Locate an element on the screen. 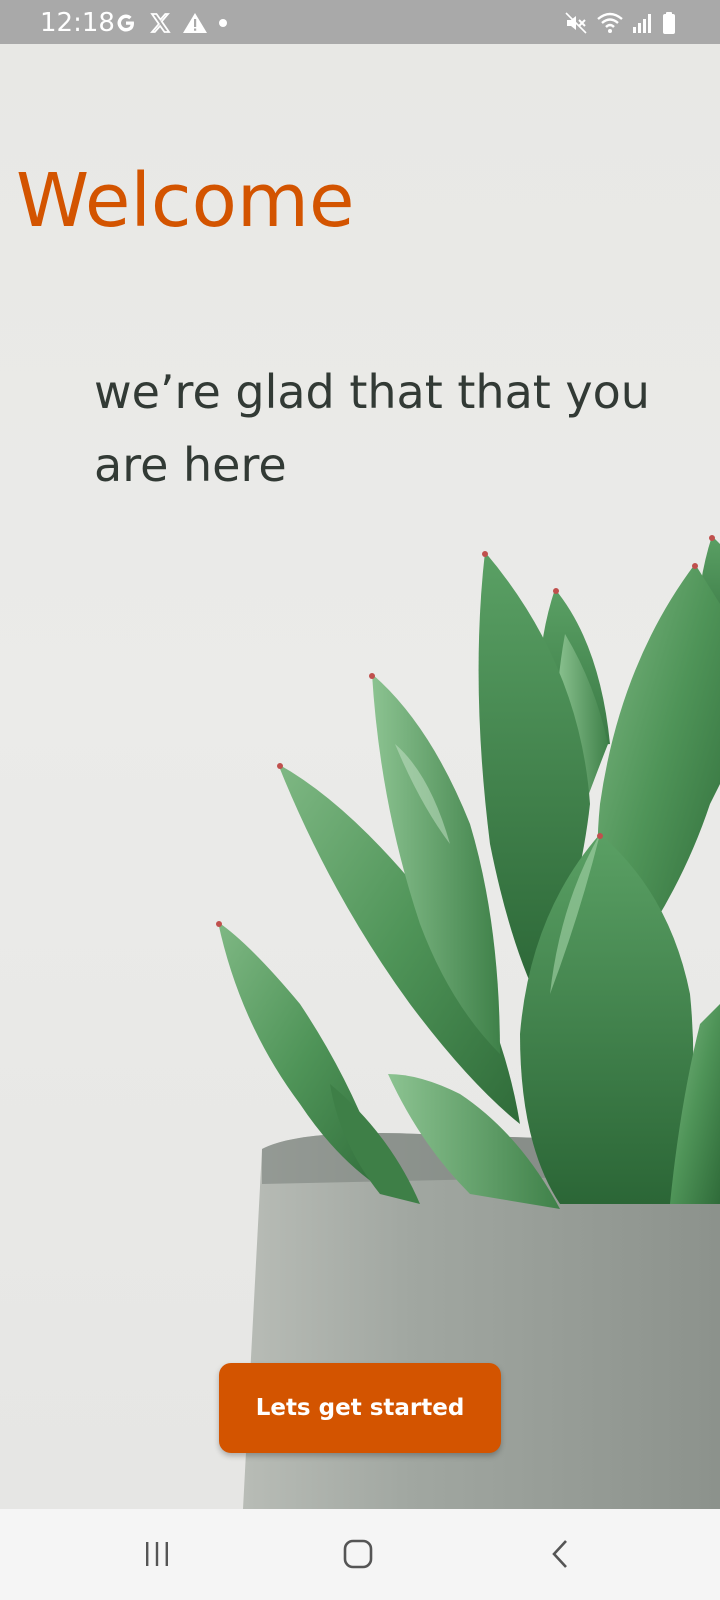 Image resolution: width=720 pixels, height=1600 pixels. status-time: 12:18 is located at coordinates (77, 23).